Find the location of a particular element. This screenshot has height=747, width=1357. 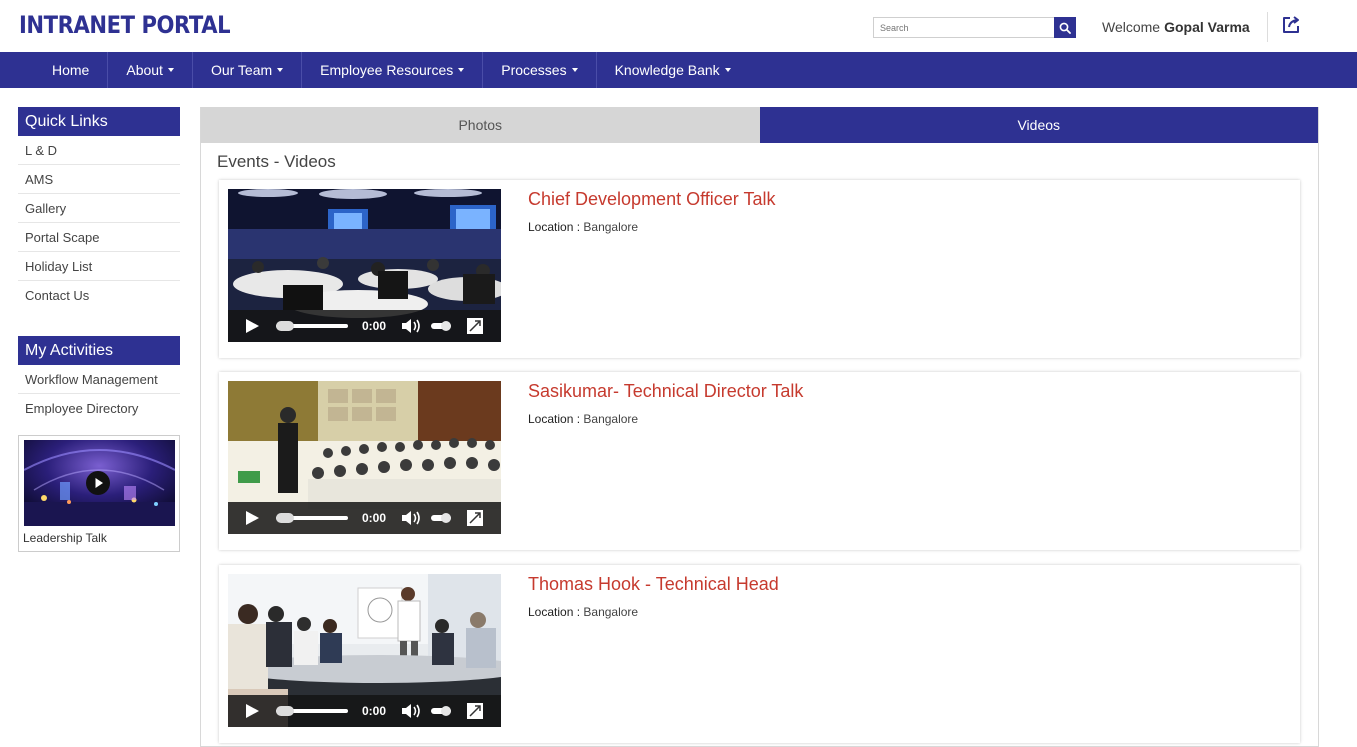

header-divider is located at coordinates (1267, 27).